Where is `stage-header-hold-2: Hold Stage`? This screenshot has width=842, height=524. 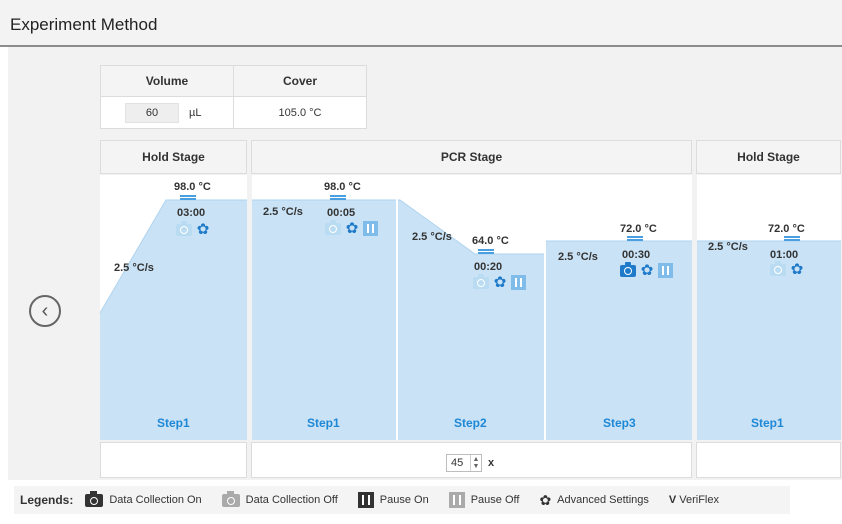
stage-header-hold-2: Hold Stage is located at coordinates (768, 157).